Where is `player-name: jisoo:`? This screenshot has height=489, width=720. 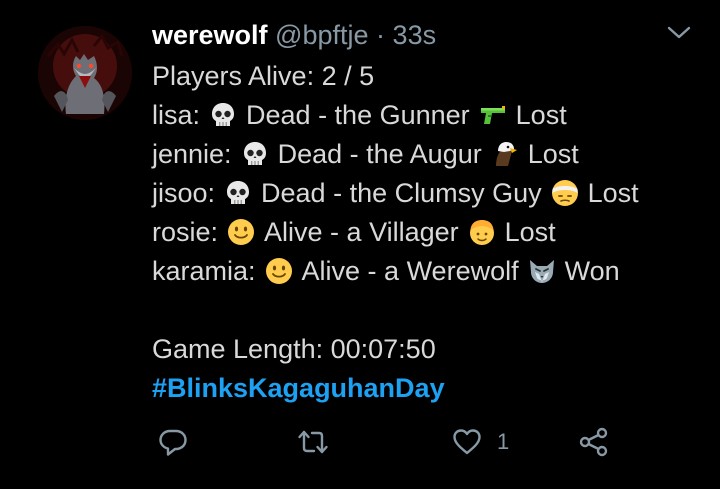 player-name: jisoo: is located at coordinates (184, 193).